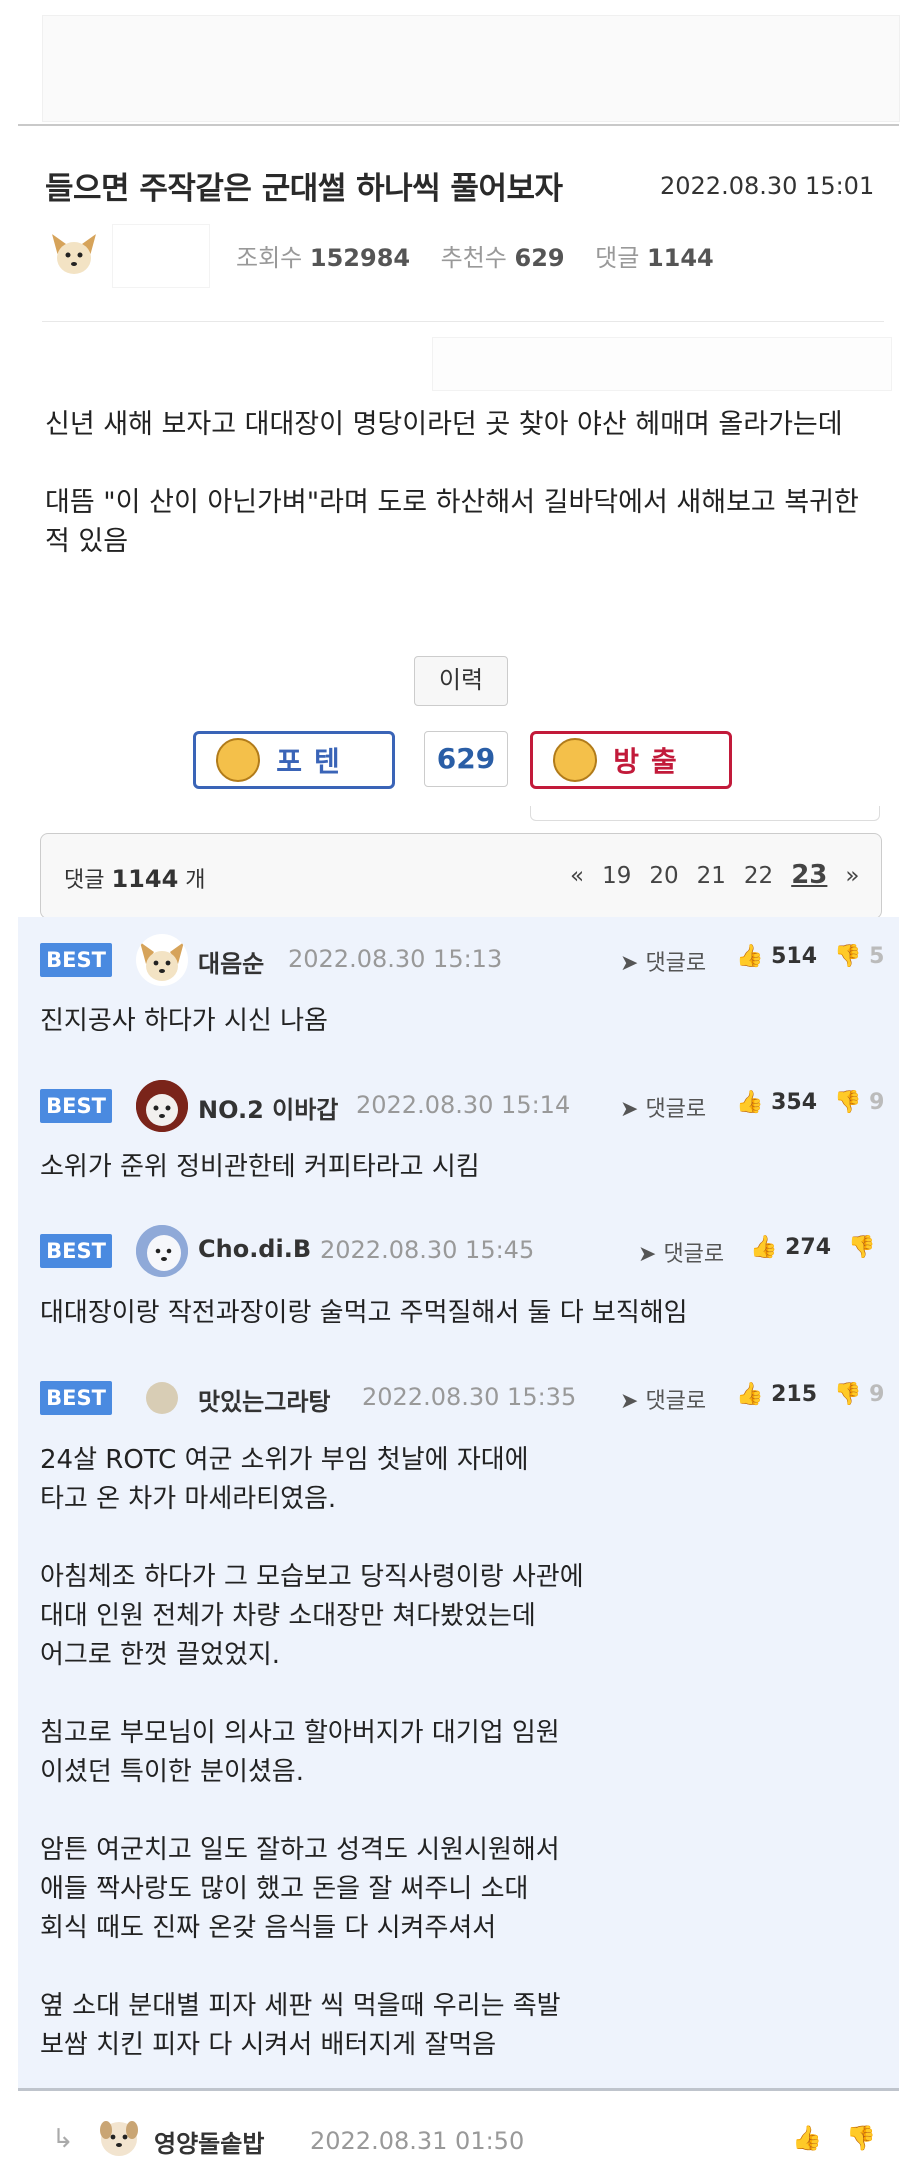 This screenshot has width=917, height=2177. I want to click on reply-author-avatar, so click(119, 2137).